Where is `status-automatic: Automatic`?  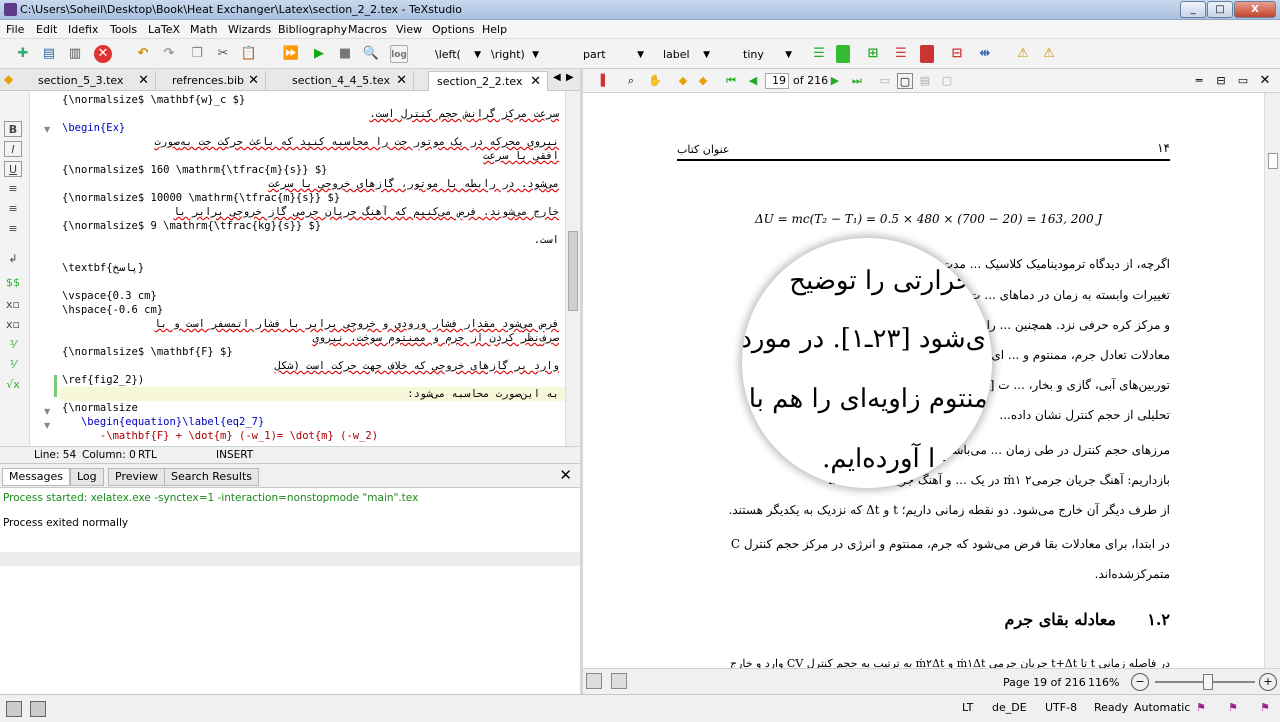
status-automatic: Automatic is located at coordinates (1162, 707).